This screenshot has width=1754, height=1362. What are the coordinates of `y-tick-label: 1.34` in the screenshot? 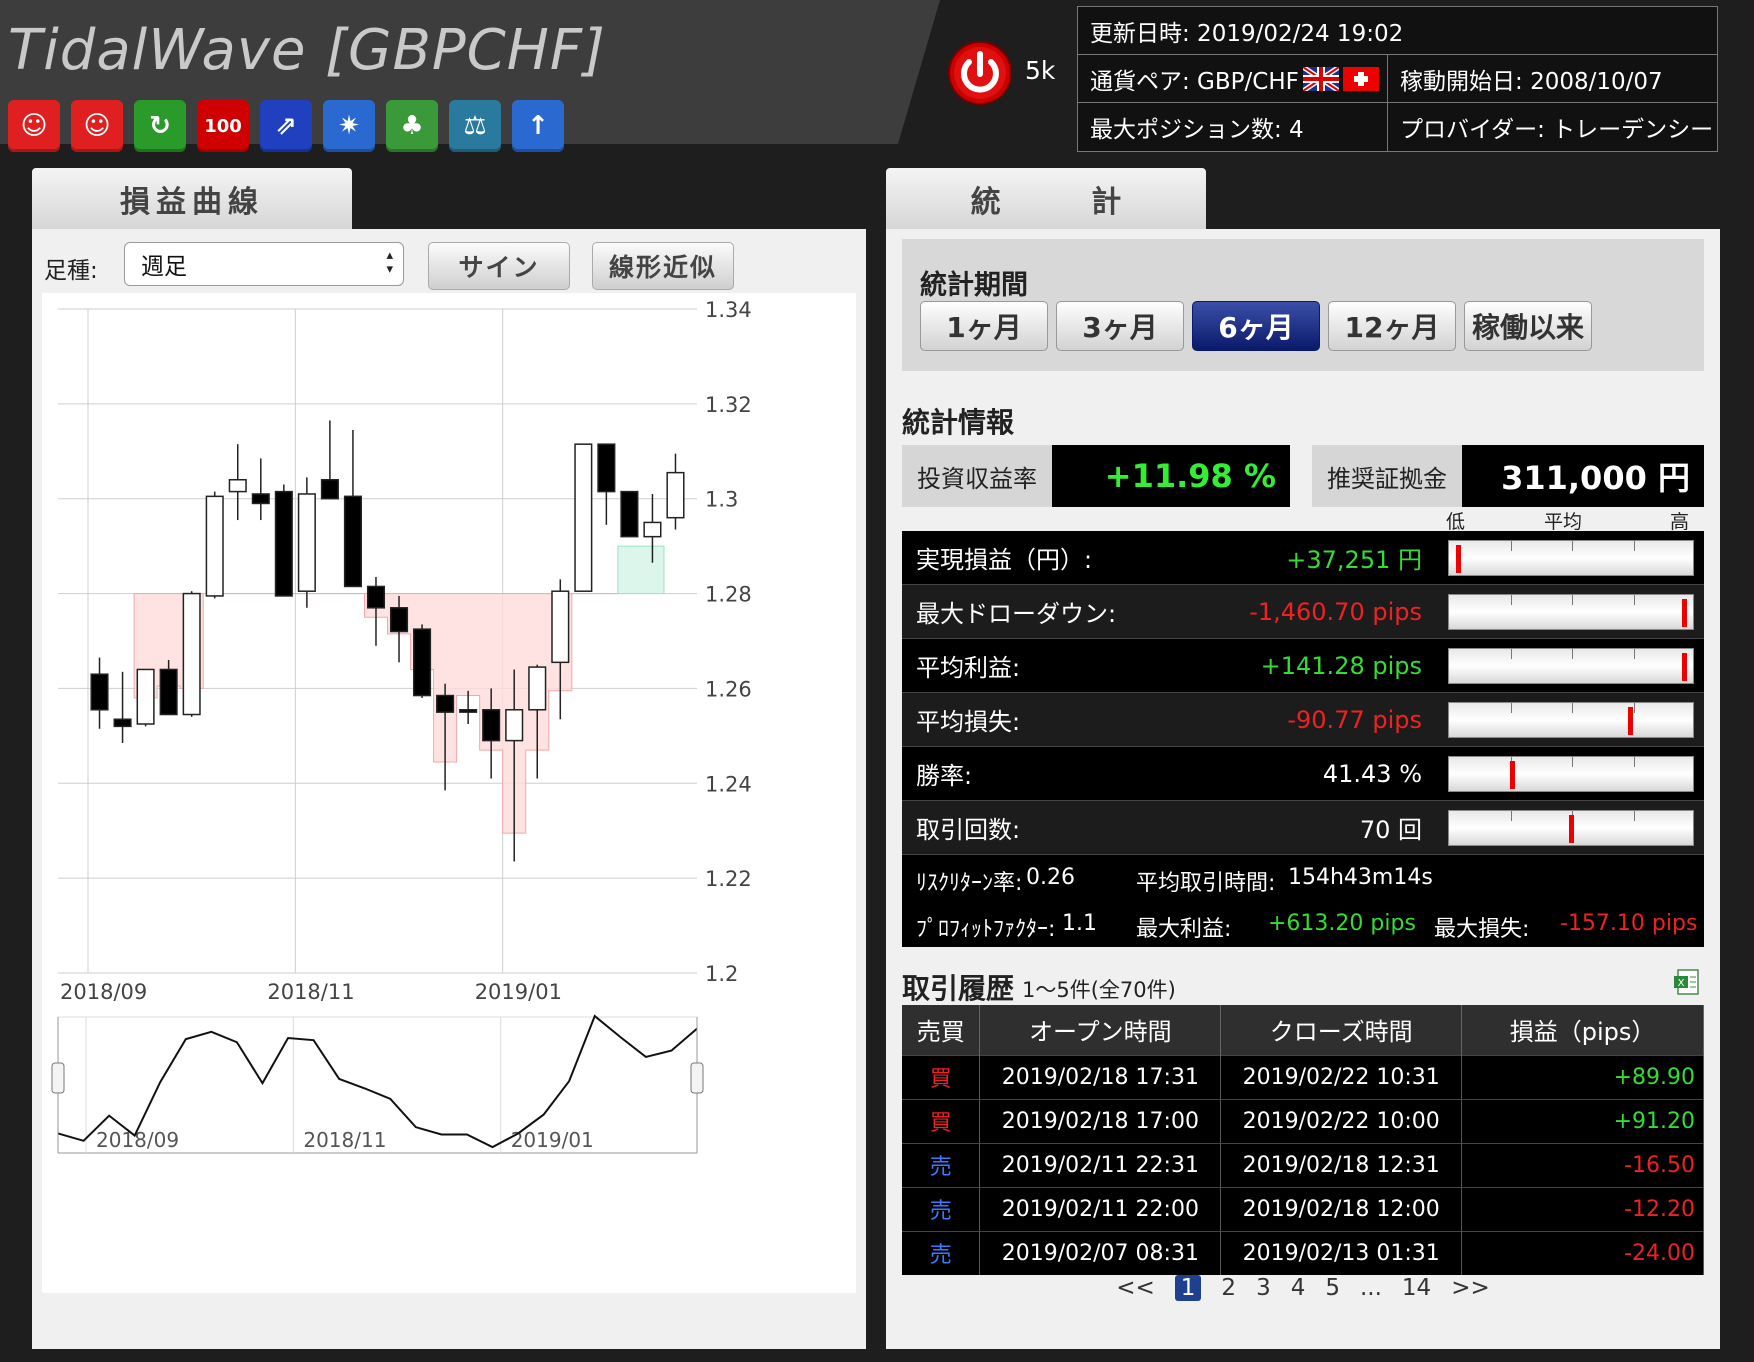 It's located at (728, 310).